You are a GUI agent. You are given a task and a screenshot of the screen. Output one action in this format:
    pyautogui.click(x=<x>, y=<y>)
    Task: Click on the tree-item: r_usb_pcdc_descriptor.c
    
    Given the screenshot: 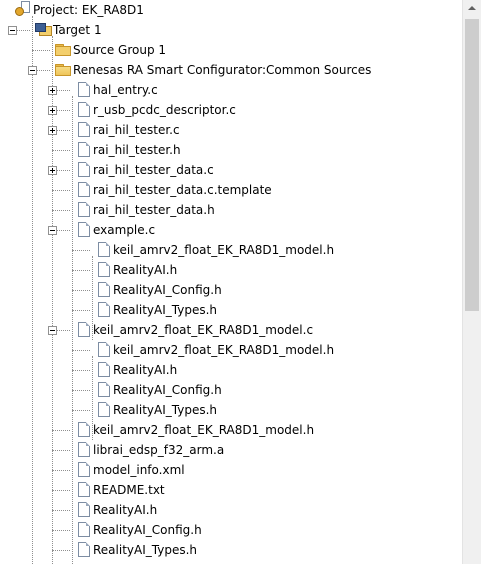 What is the action you would take?
    pyautogui.click(x=231, y=110)
    